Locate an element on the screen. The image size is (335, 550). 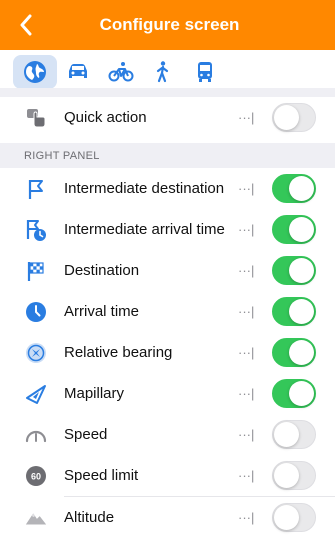
section-header-right-panel: RIGHT PANEL is located at coordinates (167, 157).